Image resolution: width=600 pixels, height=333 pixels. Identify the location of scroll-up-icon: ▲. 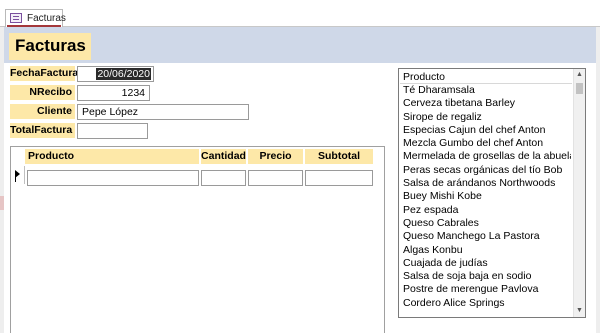
(579, 75).